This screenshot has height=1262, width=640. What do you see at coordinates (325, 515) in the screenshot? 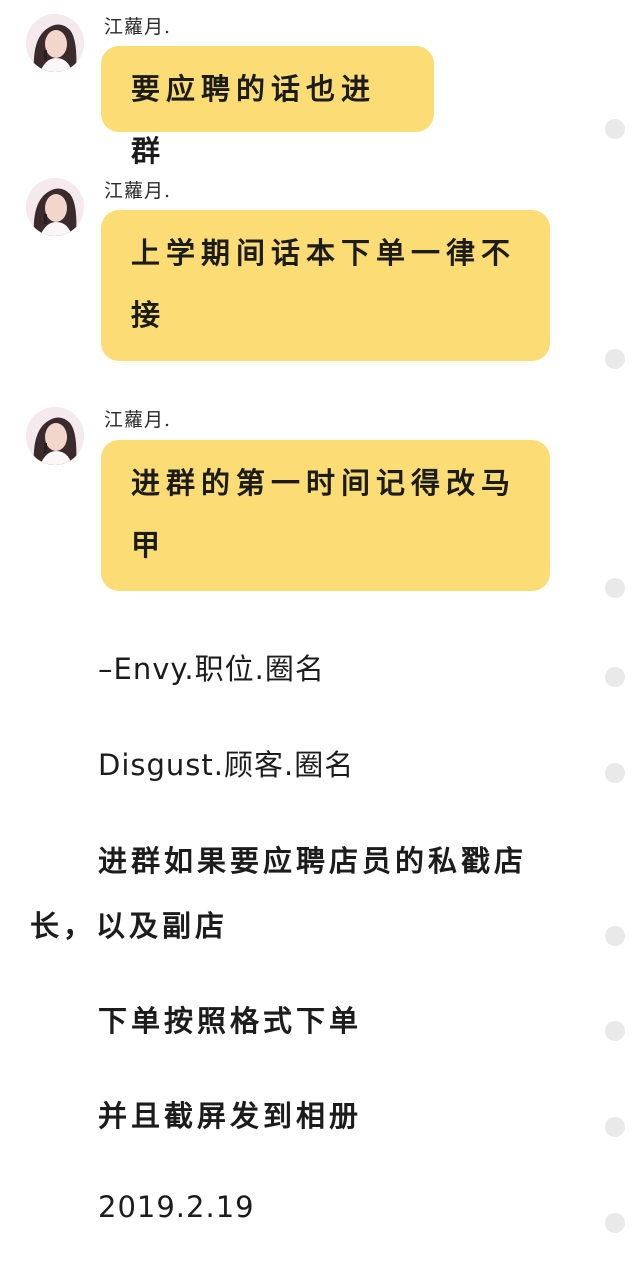
I see `message-bubble: 进群的第一时间记得改马 甲` at bounding box center [325, 515].